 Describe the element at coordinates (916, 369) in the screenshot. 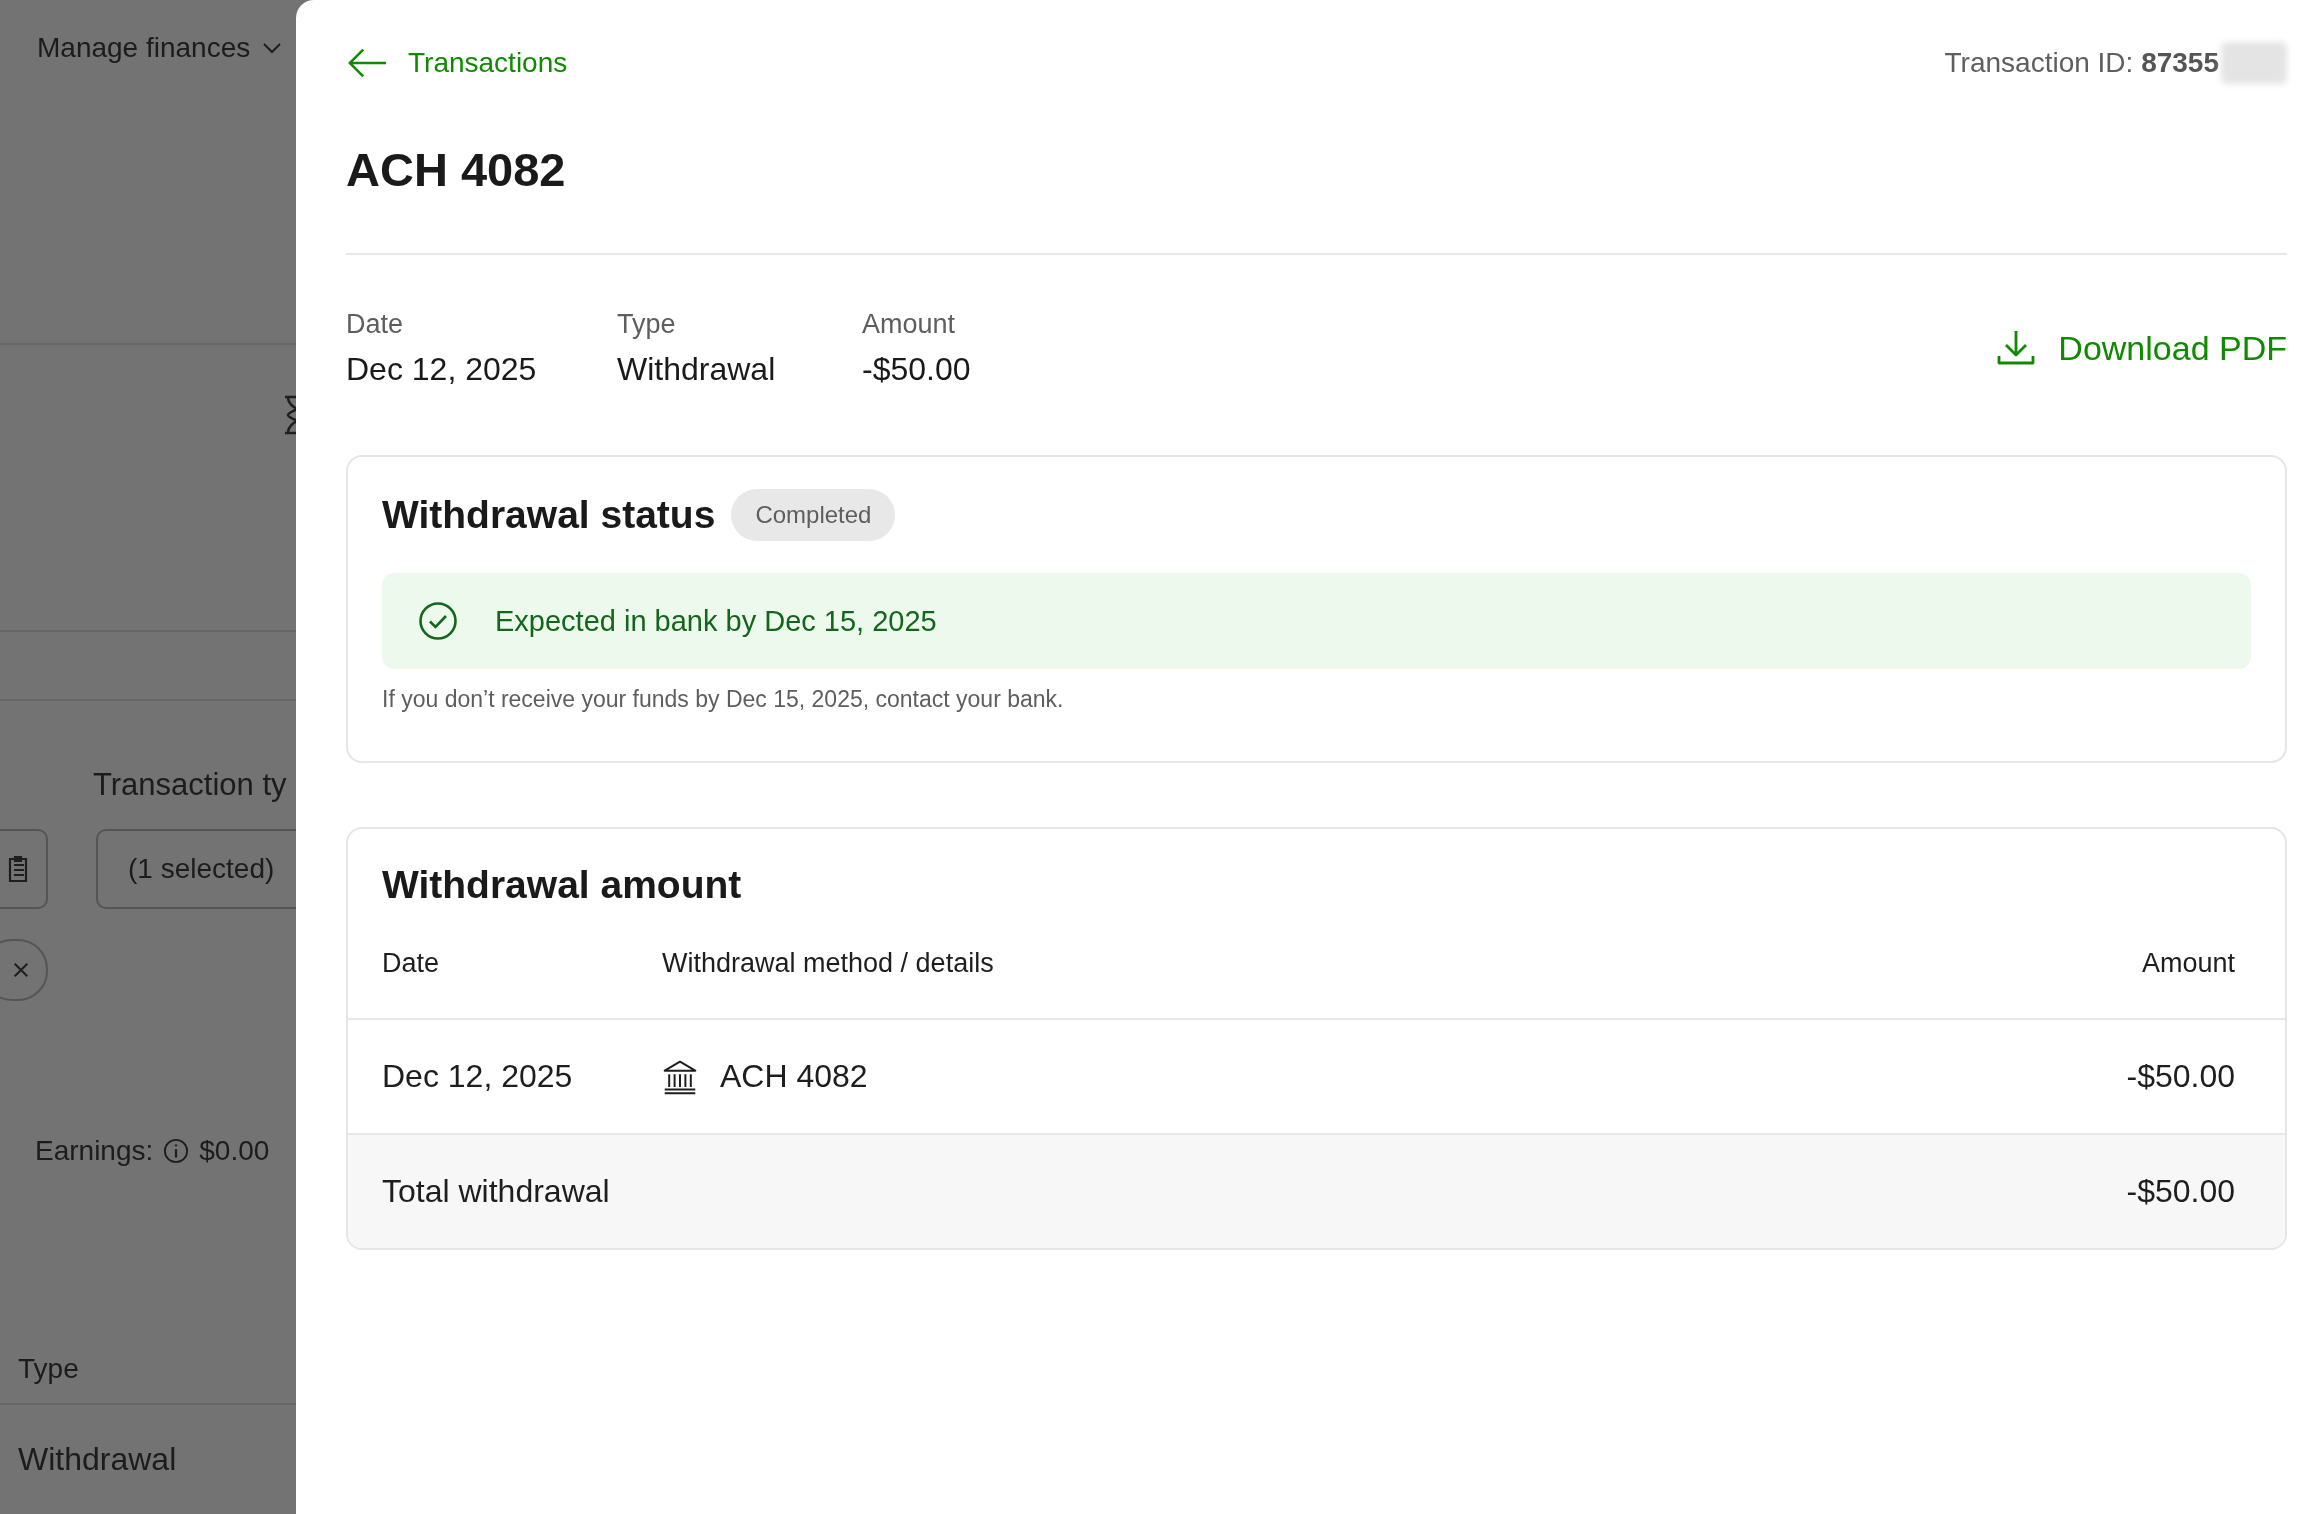

I see `summary-value: -$50.00` at that location.